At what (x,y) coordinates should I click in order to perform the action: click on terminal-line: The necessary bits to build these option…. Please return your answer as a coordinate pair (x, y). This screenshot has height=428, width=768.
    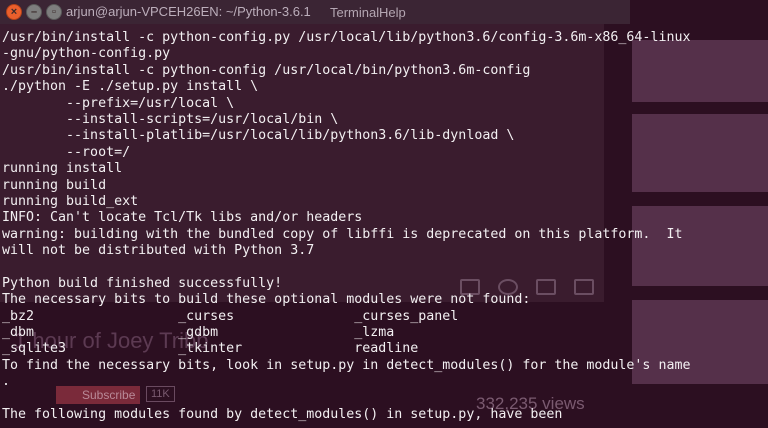
    Looking at the image, I should click on (266, 300).